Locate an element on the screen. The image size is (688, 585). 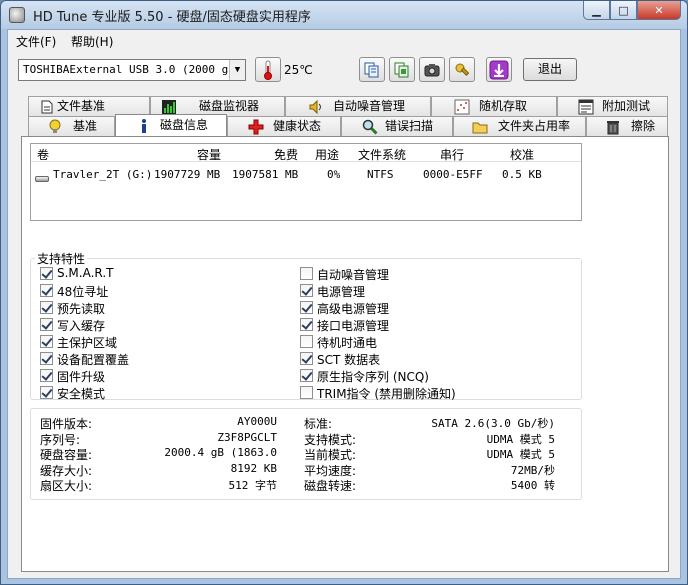
tab-label: 磁盘信息 is located at coordinates (184, 125).